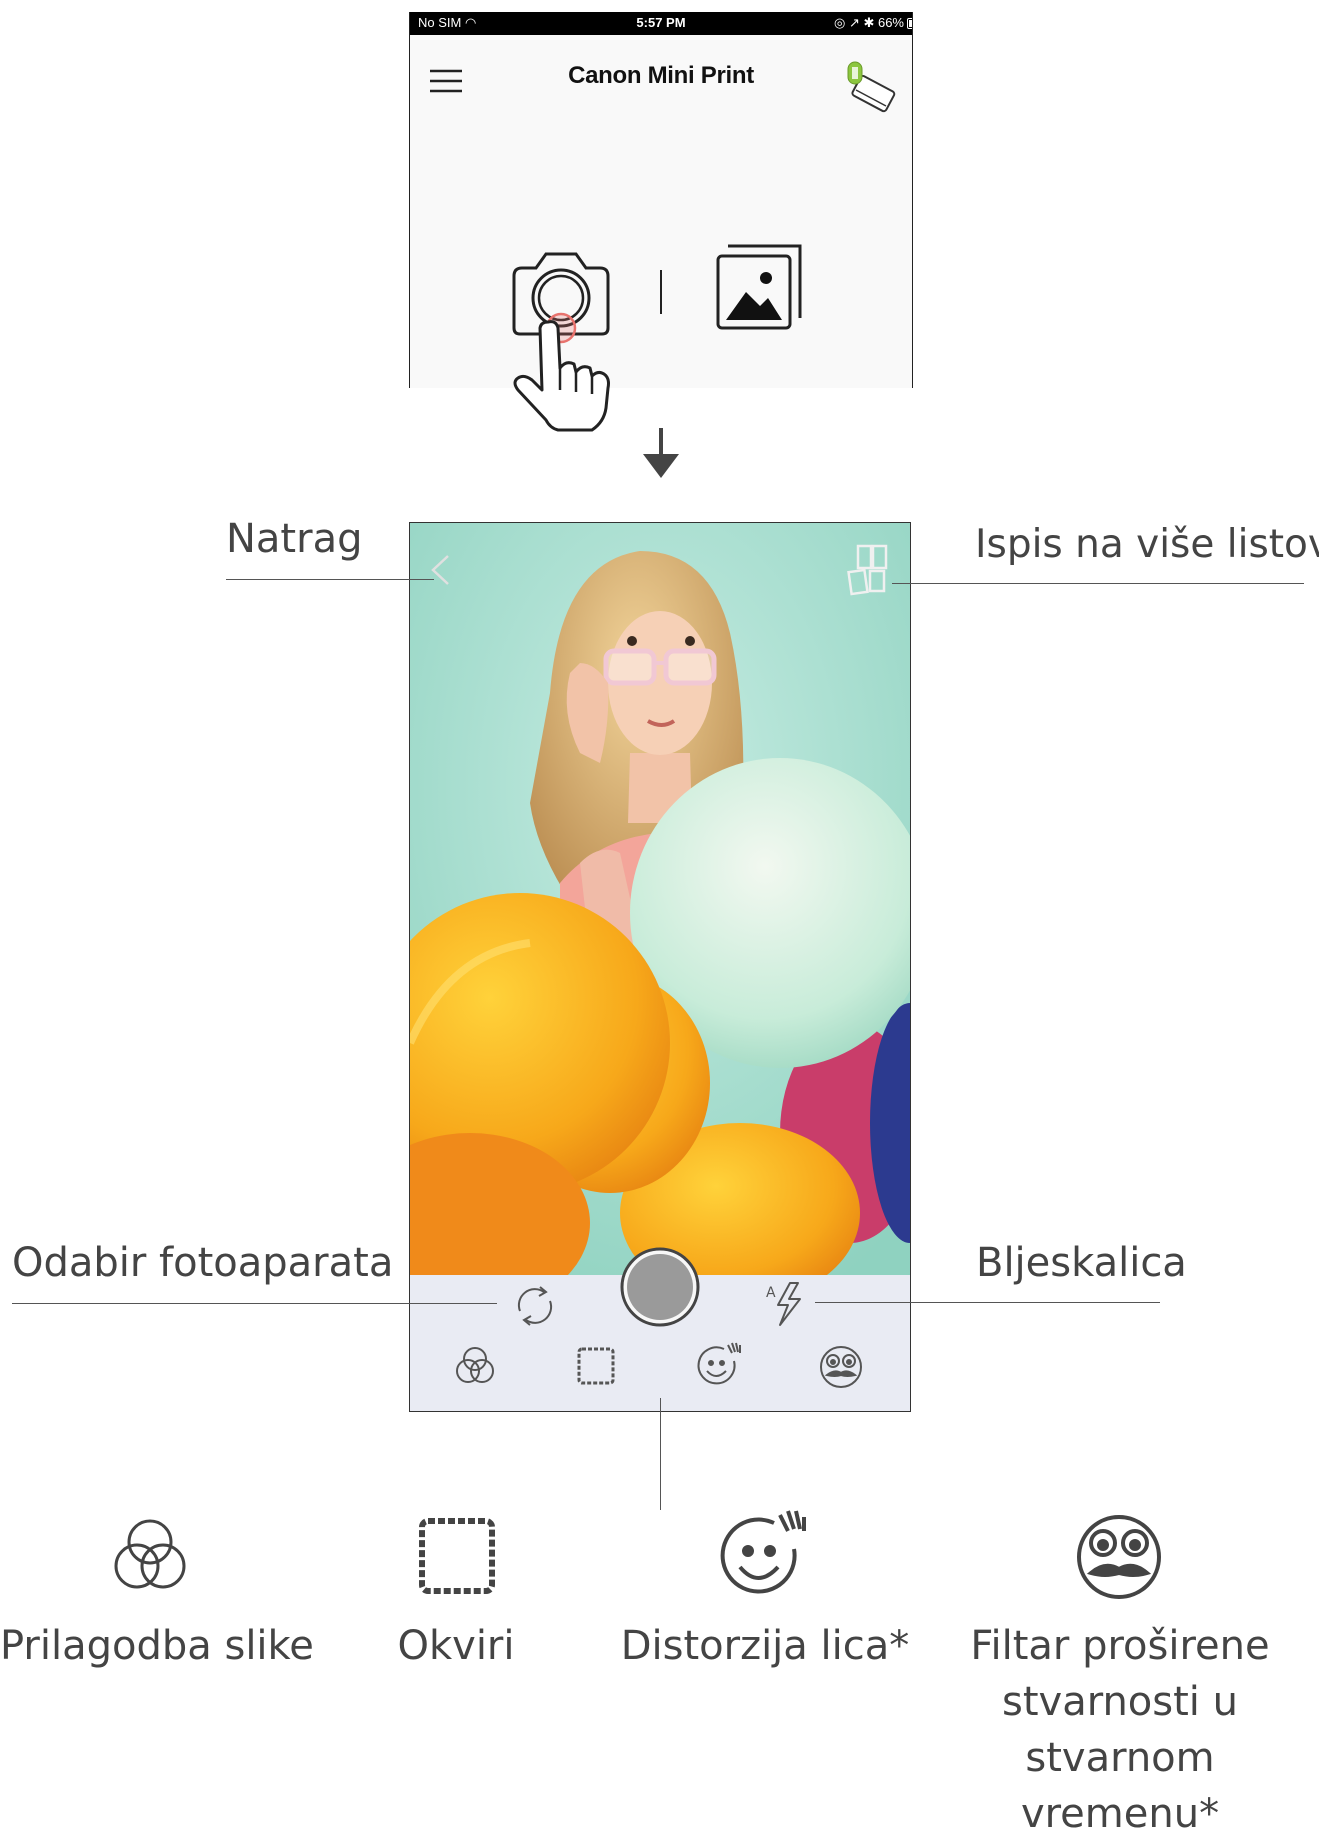 The height and width of the screenshot is (1842, 1319). I want to click on camera-flip-icon, so click(535, 1306).